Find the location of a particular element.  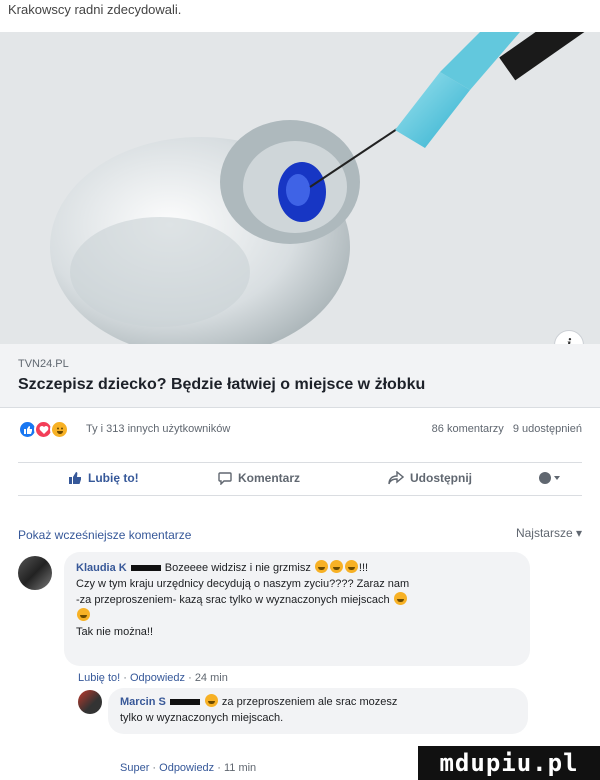

comment-text: za przeproszeniem ale srac mozesz is located at coordinates (309, 702).